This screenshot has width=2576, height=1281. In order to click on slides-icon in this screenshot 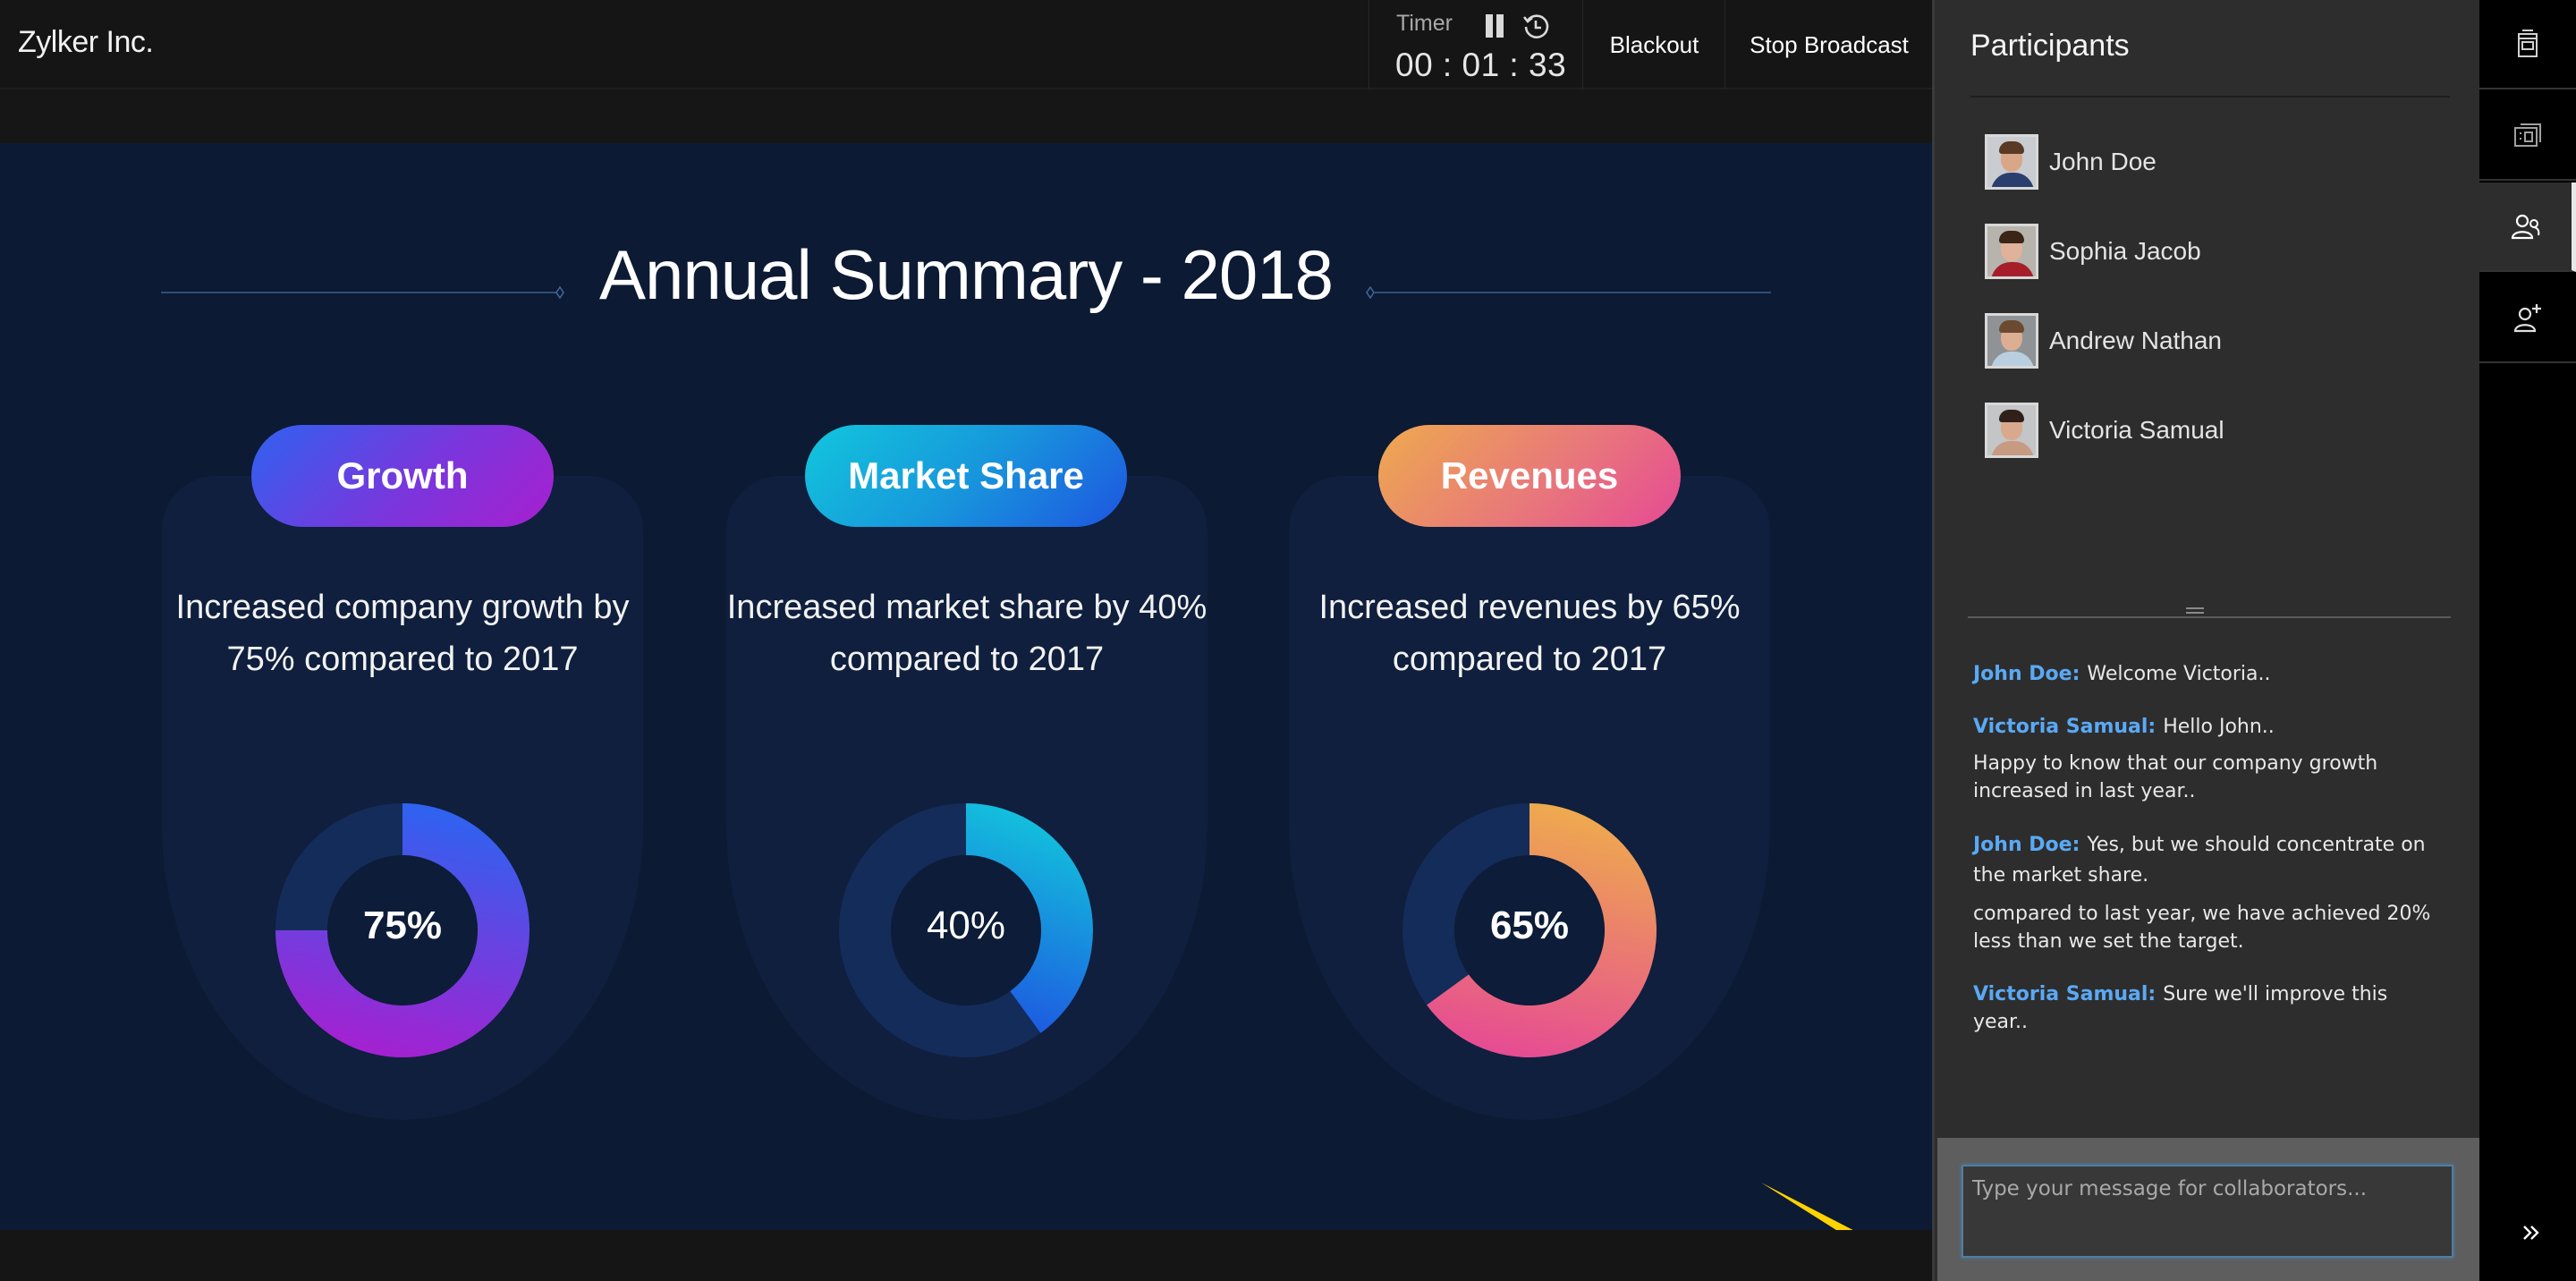, I will do `click(2528, 43)`.